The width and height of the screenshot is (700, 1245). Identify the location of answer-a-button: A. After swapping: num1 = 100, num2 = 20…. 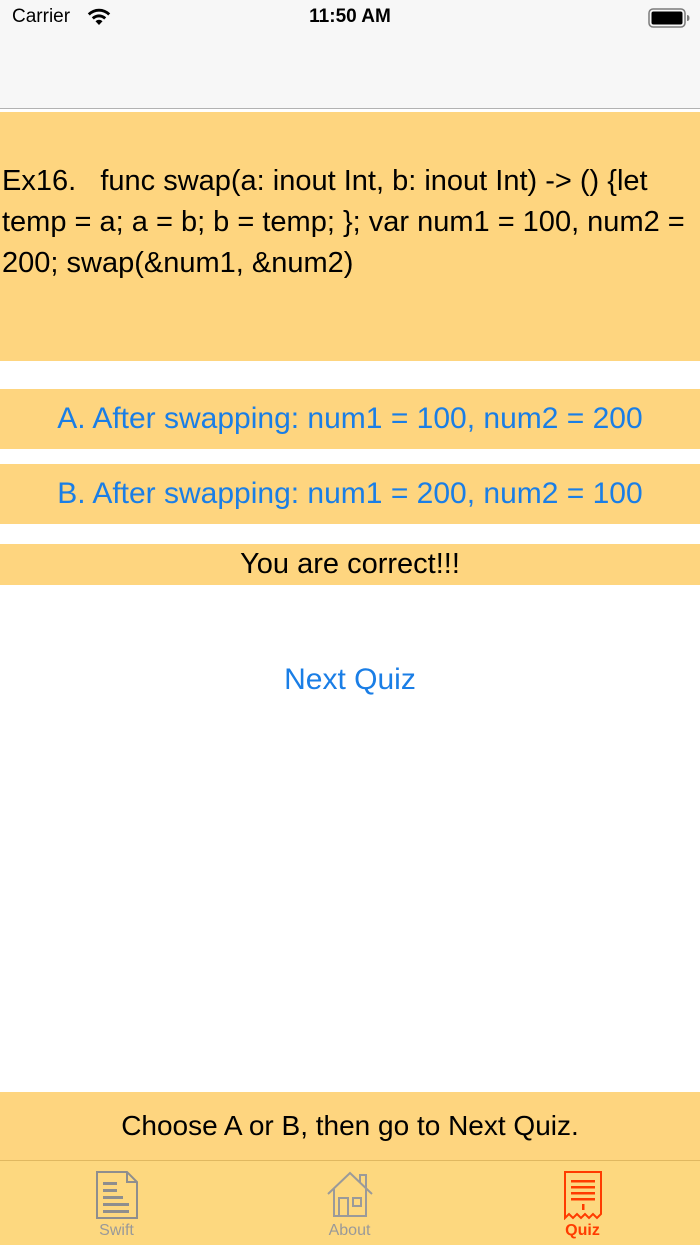
(350, 419).